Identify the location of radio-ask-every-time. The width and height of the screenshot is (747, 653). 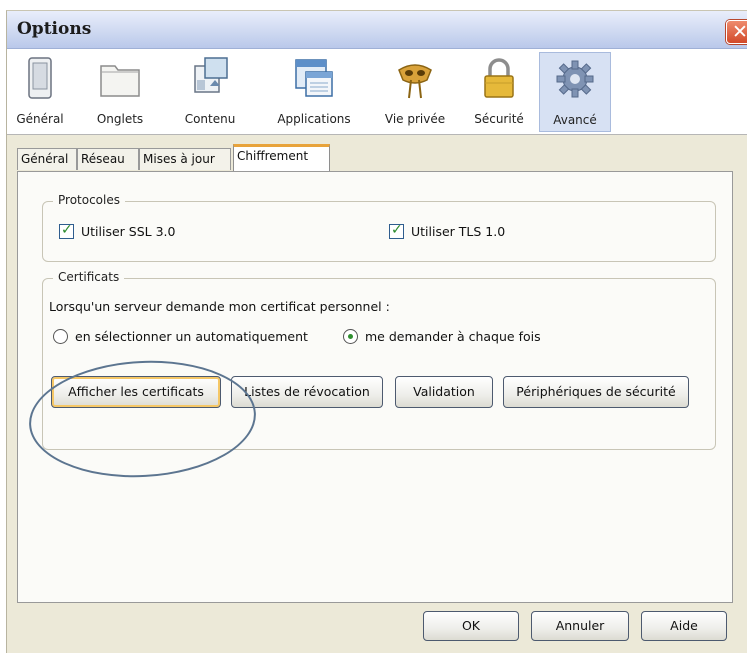
(350, 336).